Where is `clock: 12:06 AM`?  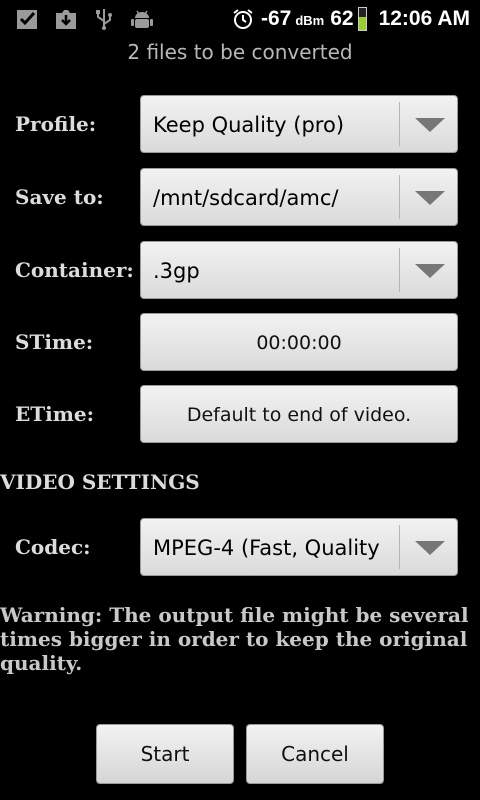
clock: 12:06 AM is located at coordinates (424, 18).